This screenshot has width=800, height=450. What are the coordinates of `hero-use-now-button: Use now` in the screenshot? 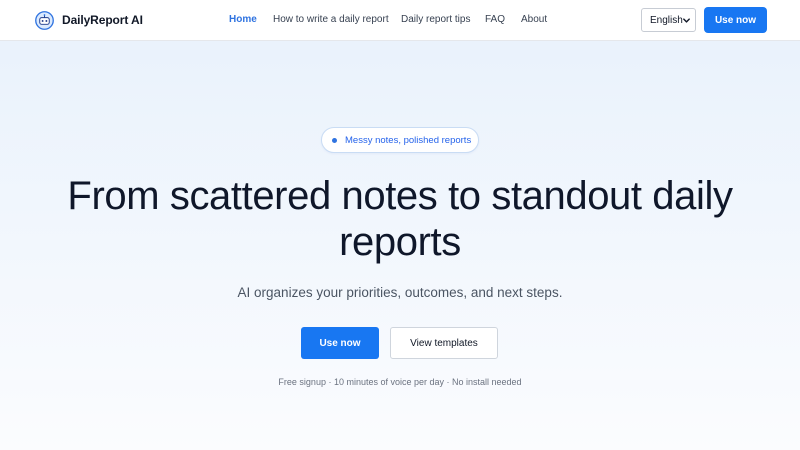 It's located at (340, 343).